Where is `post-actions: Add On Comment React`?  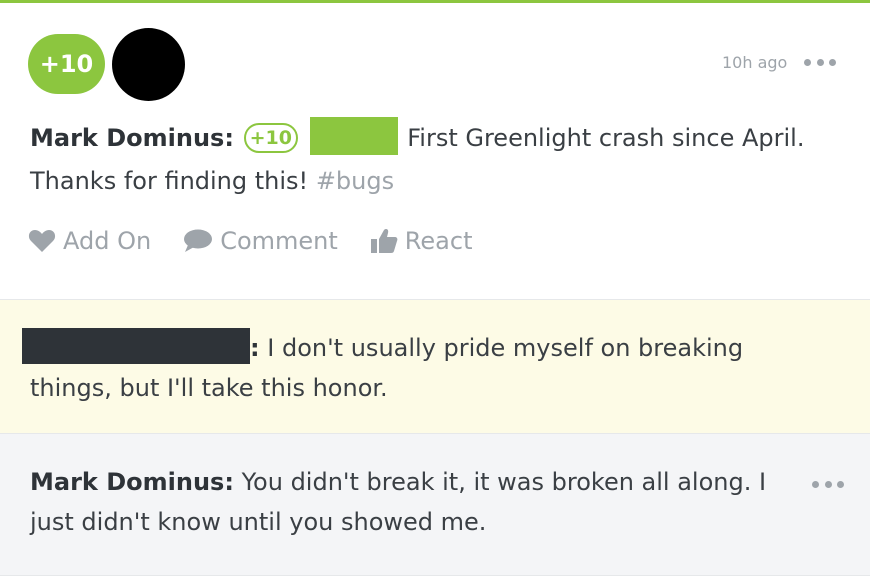 post-actions: Add On Comment React is located at coordinates (266, 241).